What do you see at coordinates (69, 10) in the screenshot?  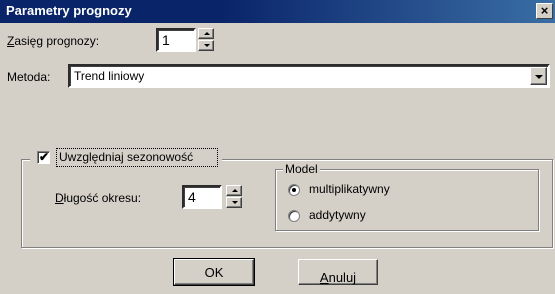 I see `window-title: Parametry prognozy` at bounding box center [69, 10].